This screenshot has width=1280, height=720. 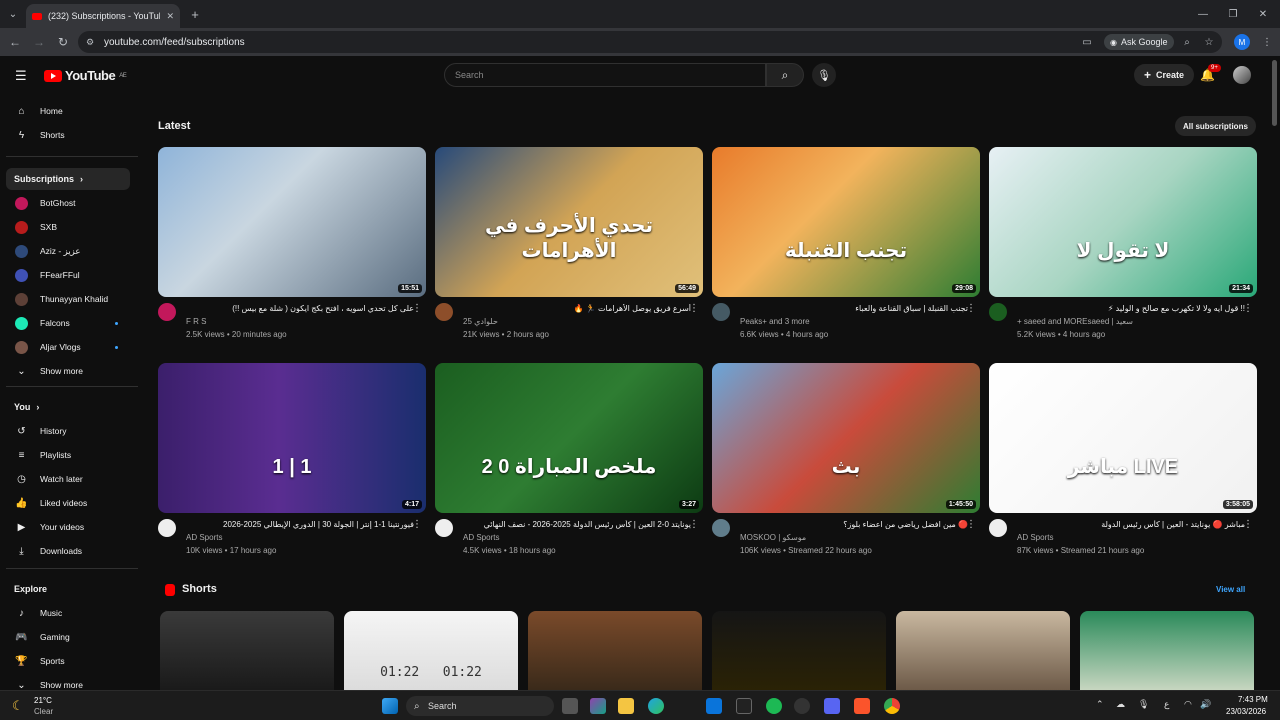 What do you see at coordinates (605, 75) in the screenshot?
I see `search-input: Search` at bounding box center [605, 75].